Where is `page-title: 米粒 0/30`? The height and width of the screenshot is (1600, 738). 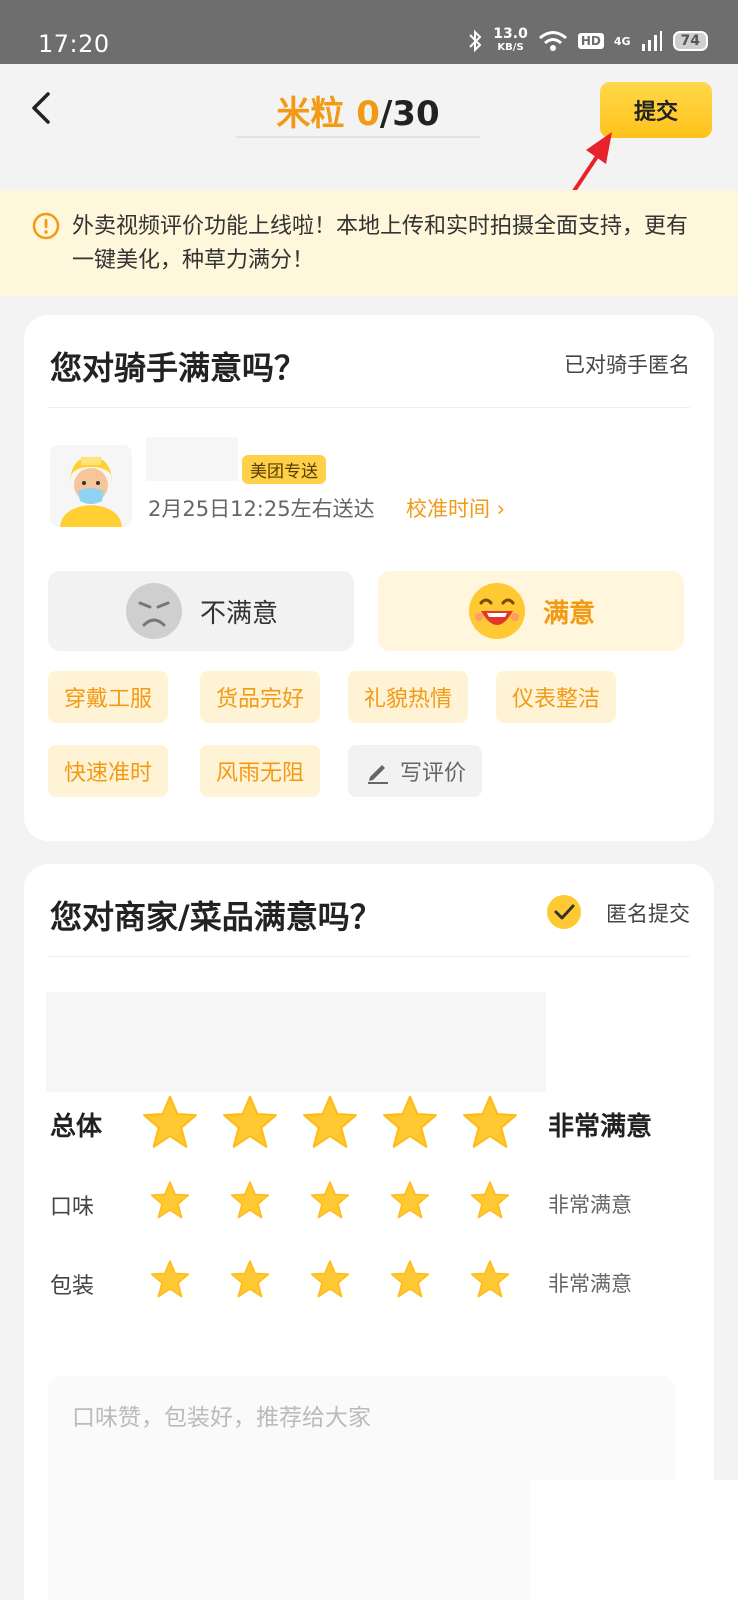
page-title: 米粒 0/30 is located at coordinates (358, 114).